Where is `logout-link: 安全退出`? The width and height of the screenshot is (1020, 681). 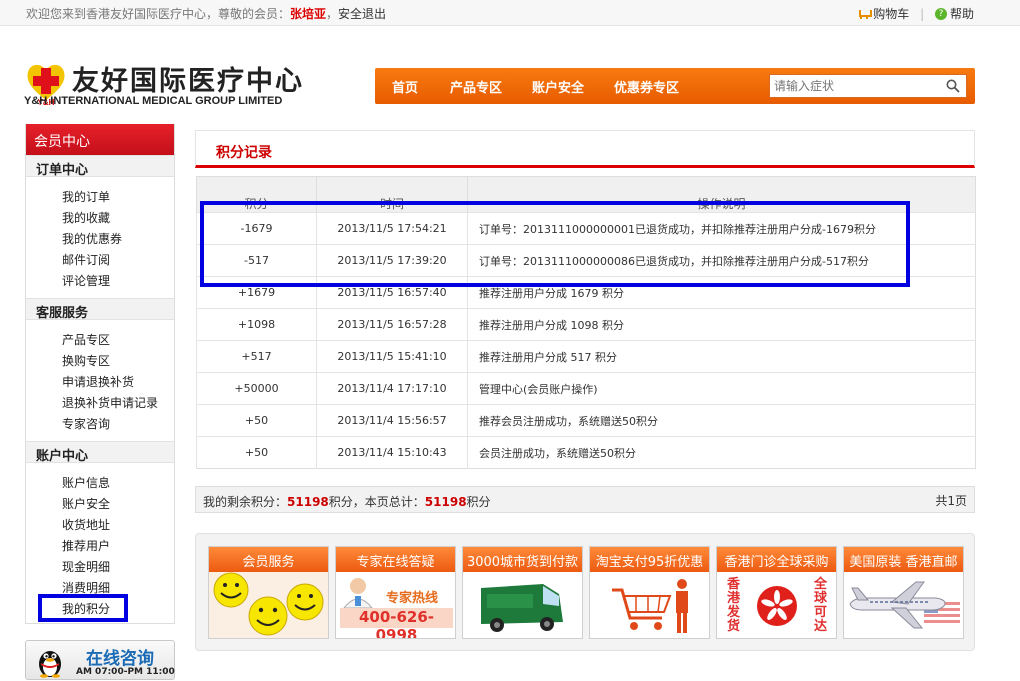 logout-link: 安全退出 is located at coordinates (362, 14).